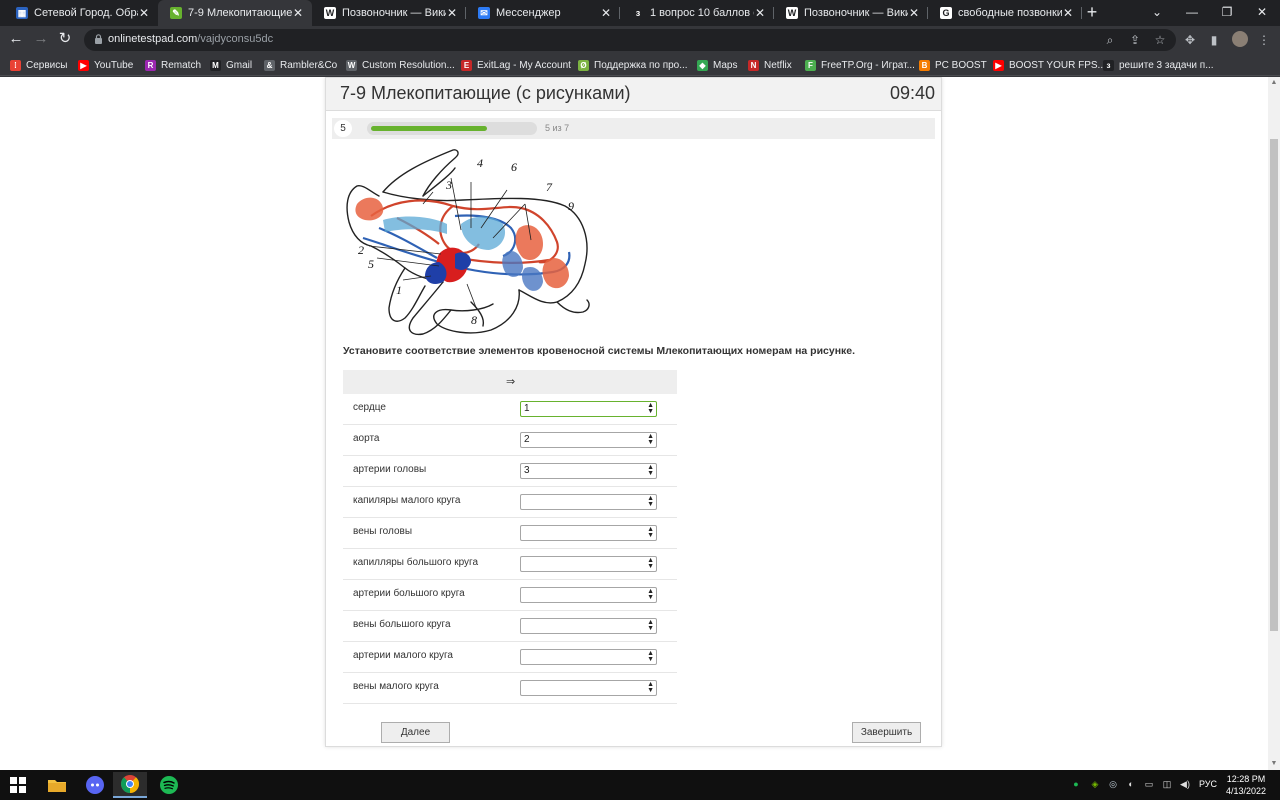 The width and height of the screenshot is (1280, 800). I want to click on bookmark-item: M Gmail, so click(231, 65).